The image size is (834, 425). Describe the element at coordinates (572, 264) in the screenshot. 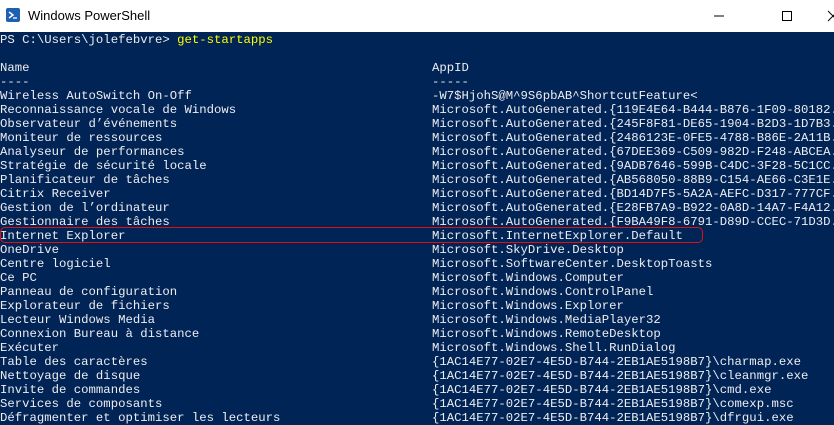

I see `app-id: Microsoft.SoftwareCenter.DesktopToasts` at that location.